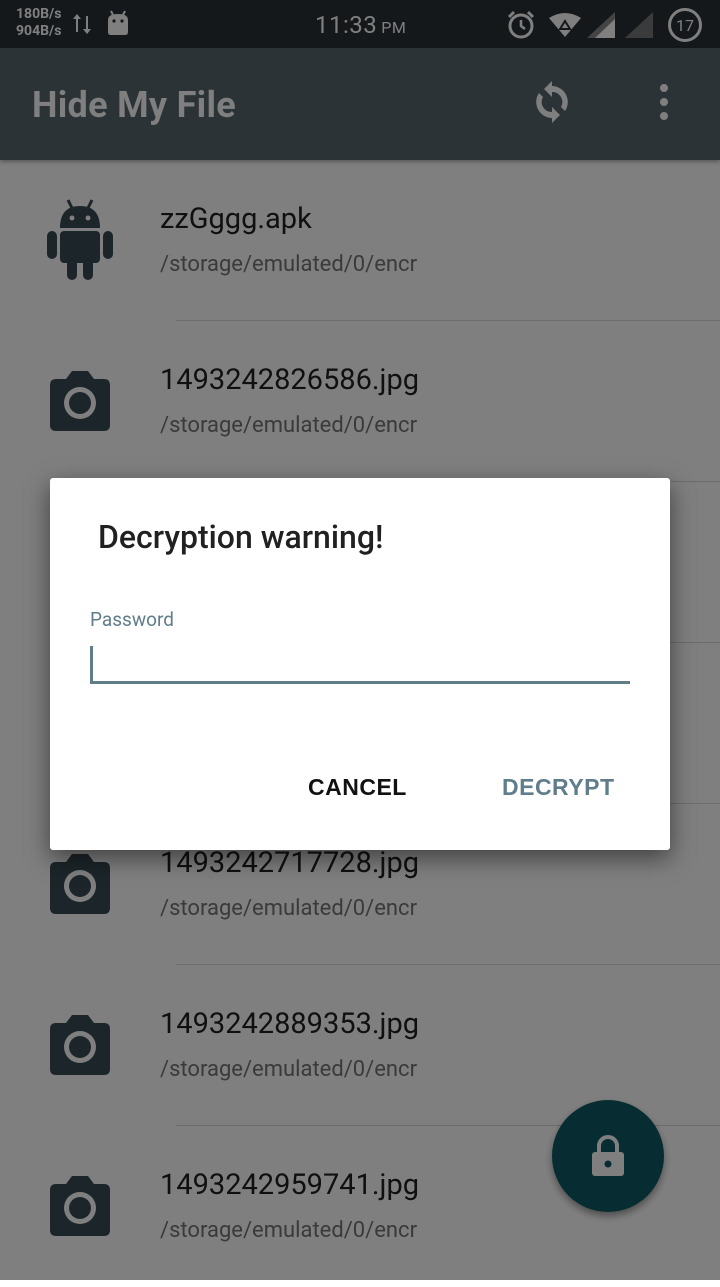  What do you see at coordinates (558, 787) in the screenshot?
I see `decrypt-button: DECRYPT` at bounding box center [558, 787].